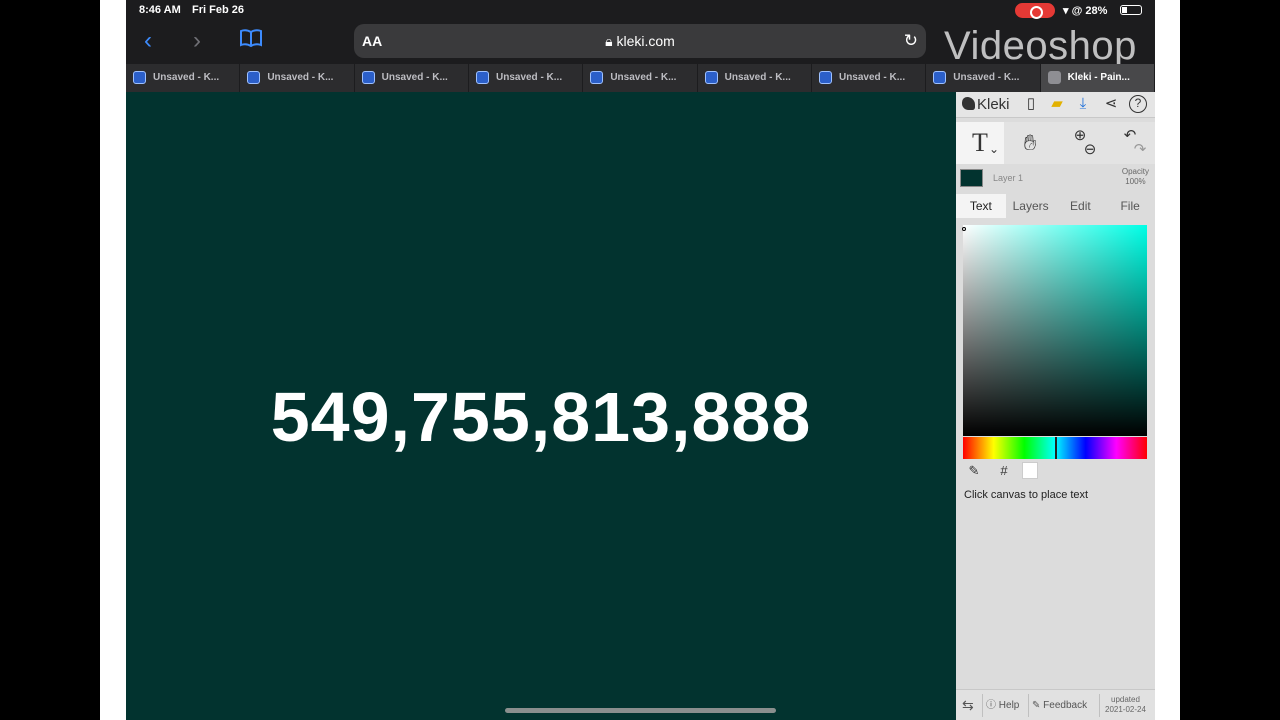  I want to click on panel-tabs: Text Layers Edit File, so click(1055, 206).